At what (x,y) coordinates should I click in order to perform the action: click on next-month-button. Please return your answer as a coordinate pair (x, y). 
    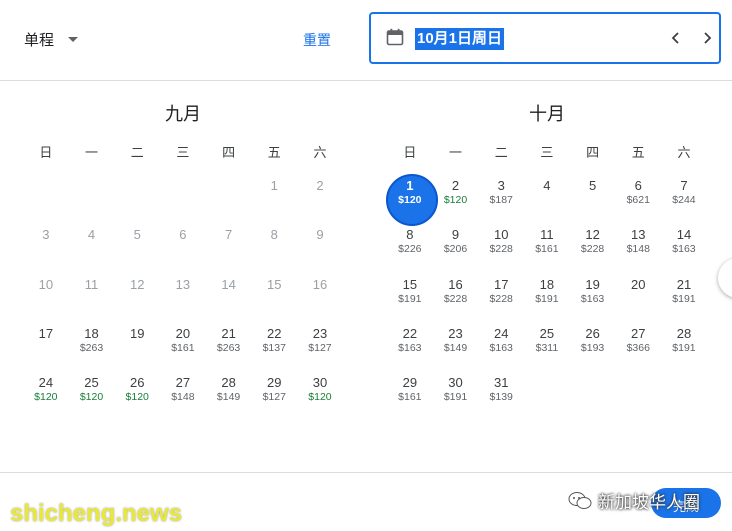
    Looking at the image, I should click on (725, 278).